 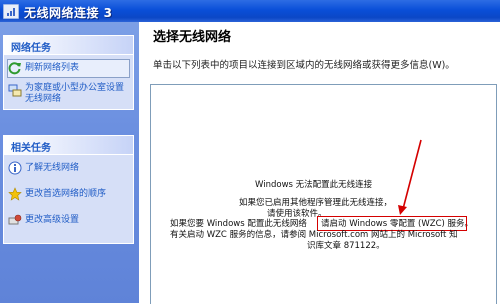 What do you see at coordinates (15, 90) in the screenshot?
I see `network-setup-icon` at bounding box center [15, 90].